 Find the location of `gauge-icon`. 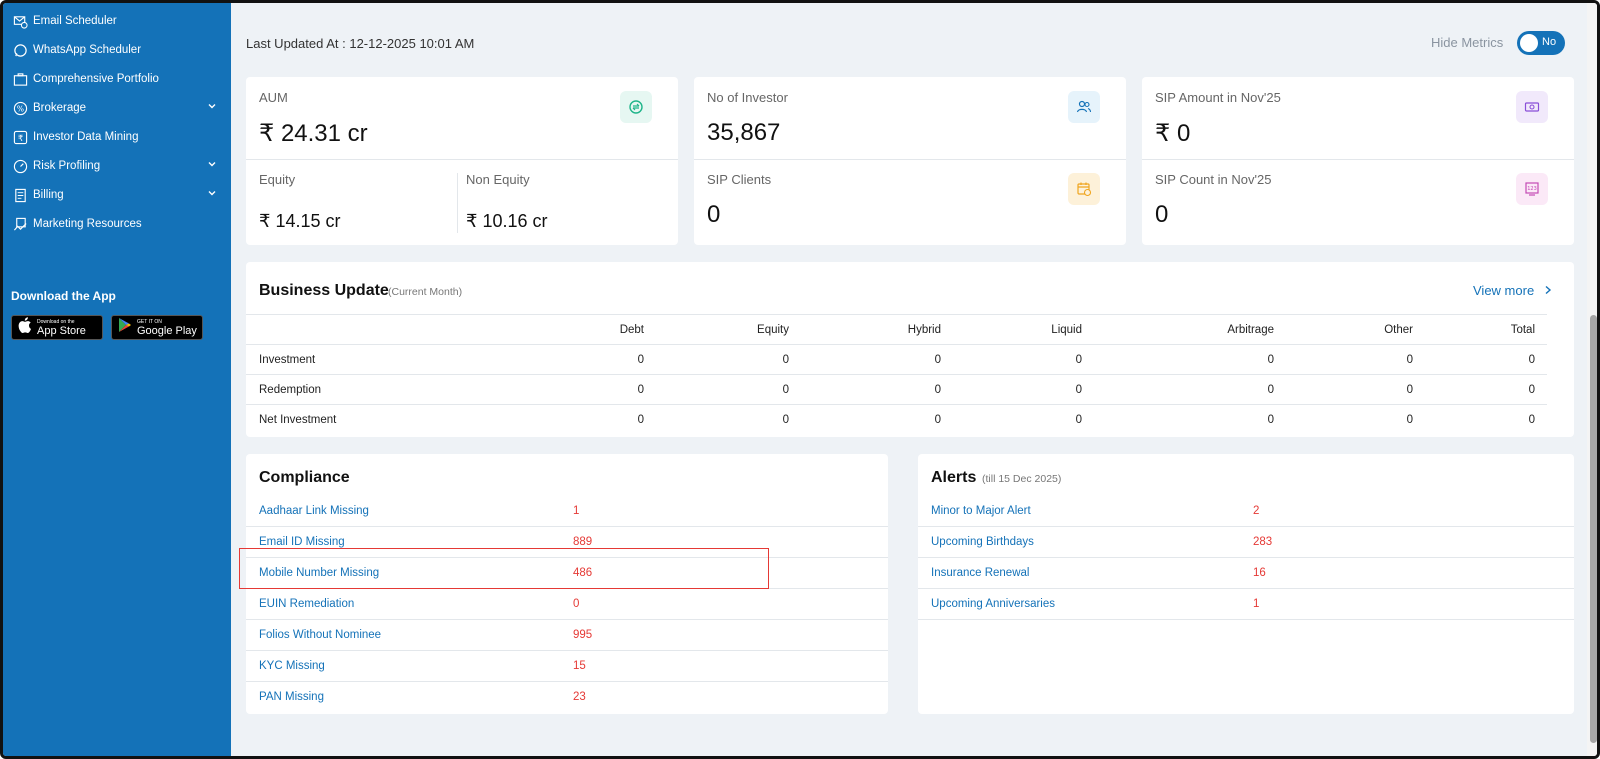

gauge-icon is located at coordinates (20, 166).